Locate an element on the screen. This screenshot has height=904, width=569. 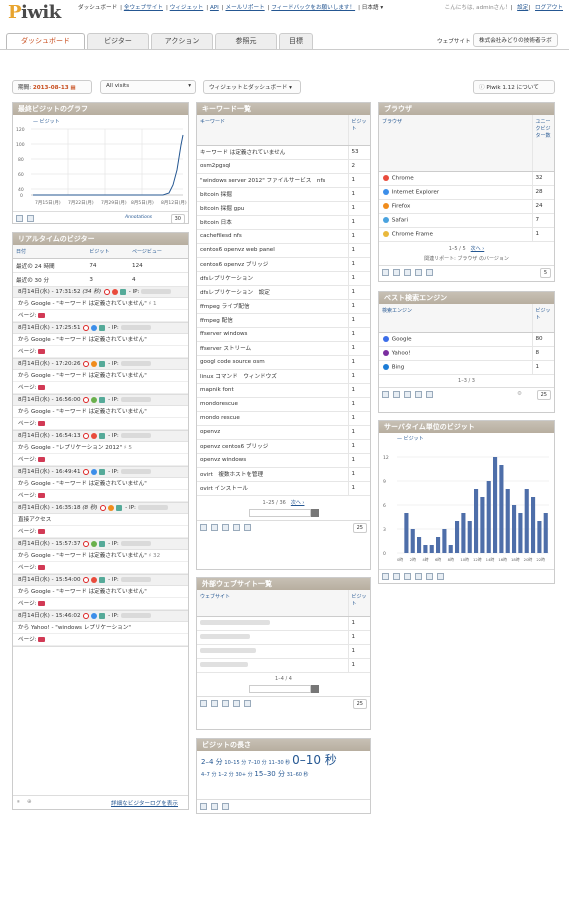
col-website: ウェブサイト is located at coordinates (272, 603).